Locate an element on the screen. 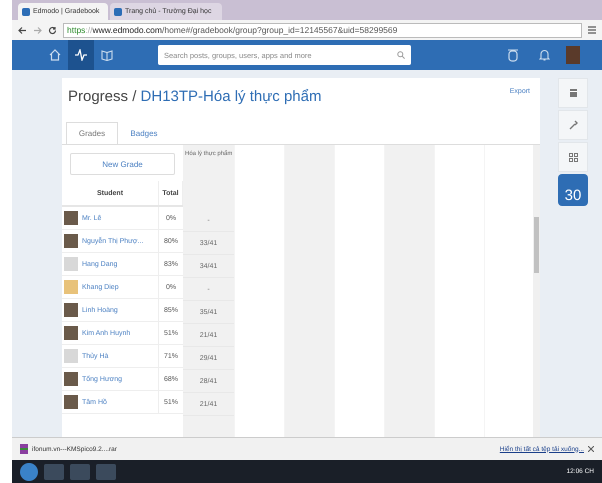 This screenshot has height=483, width=602. page-title: Progress / DH13TP-Hóa lý thực phẩm is located at coordinates (195, 97).